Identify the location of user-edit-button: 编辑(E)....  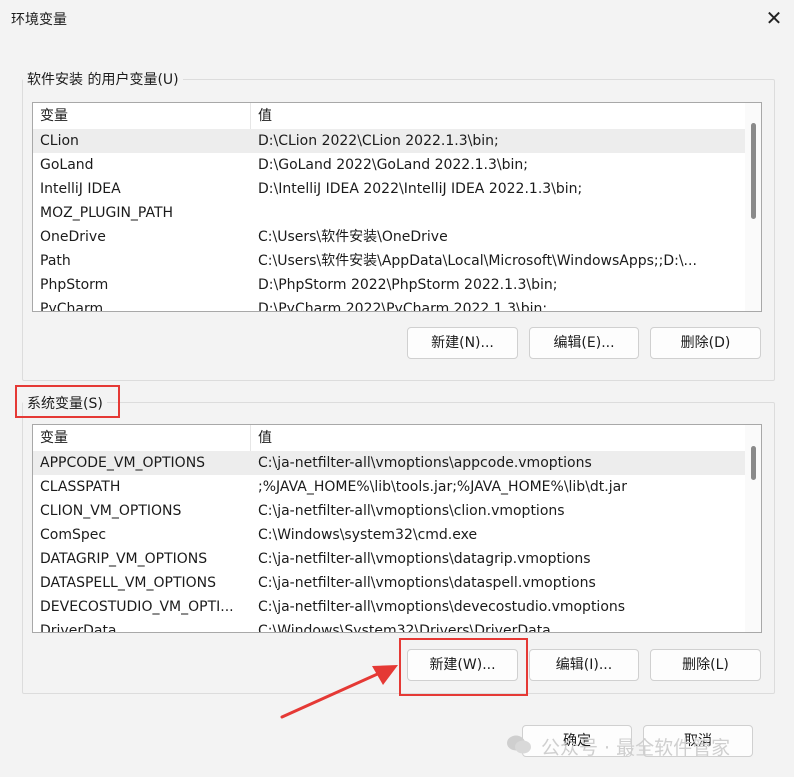
(584, 343).